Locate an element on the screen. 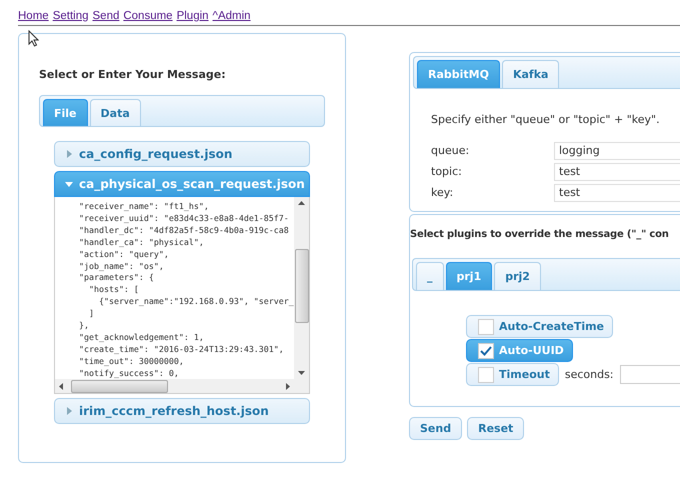 Image resolution: width=680 pixels, height=500 pixels. tab: prj1 is located at coordinates (469, 276).